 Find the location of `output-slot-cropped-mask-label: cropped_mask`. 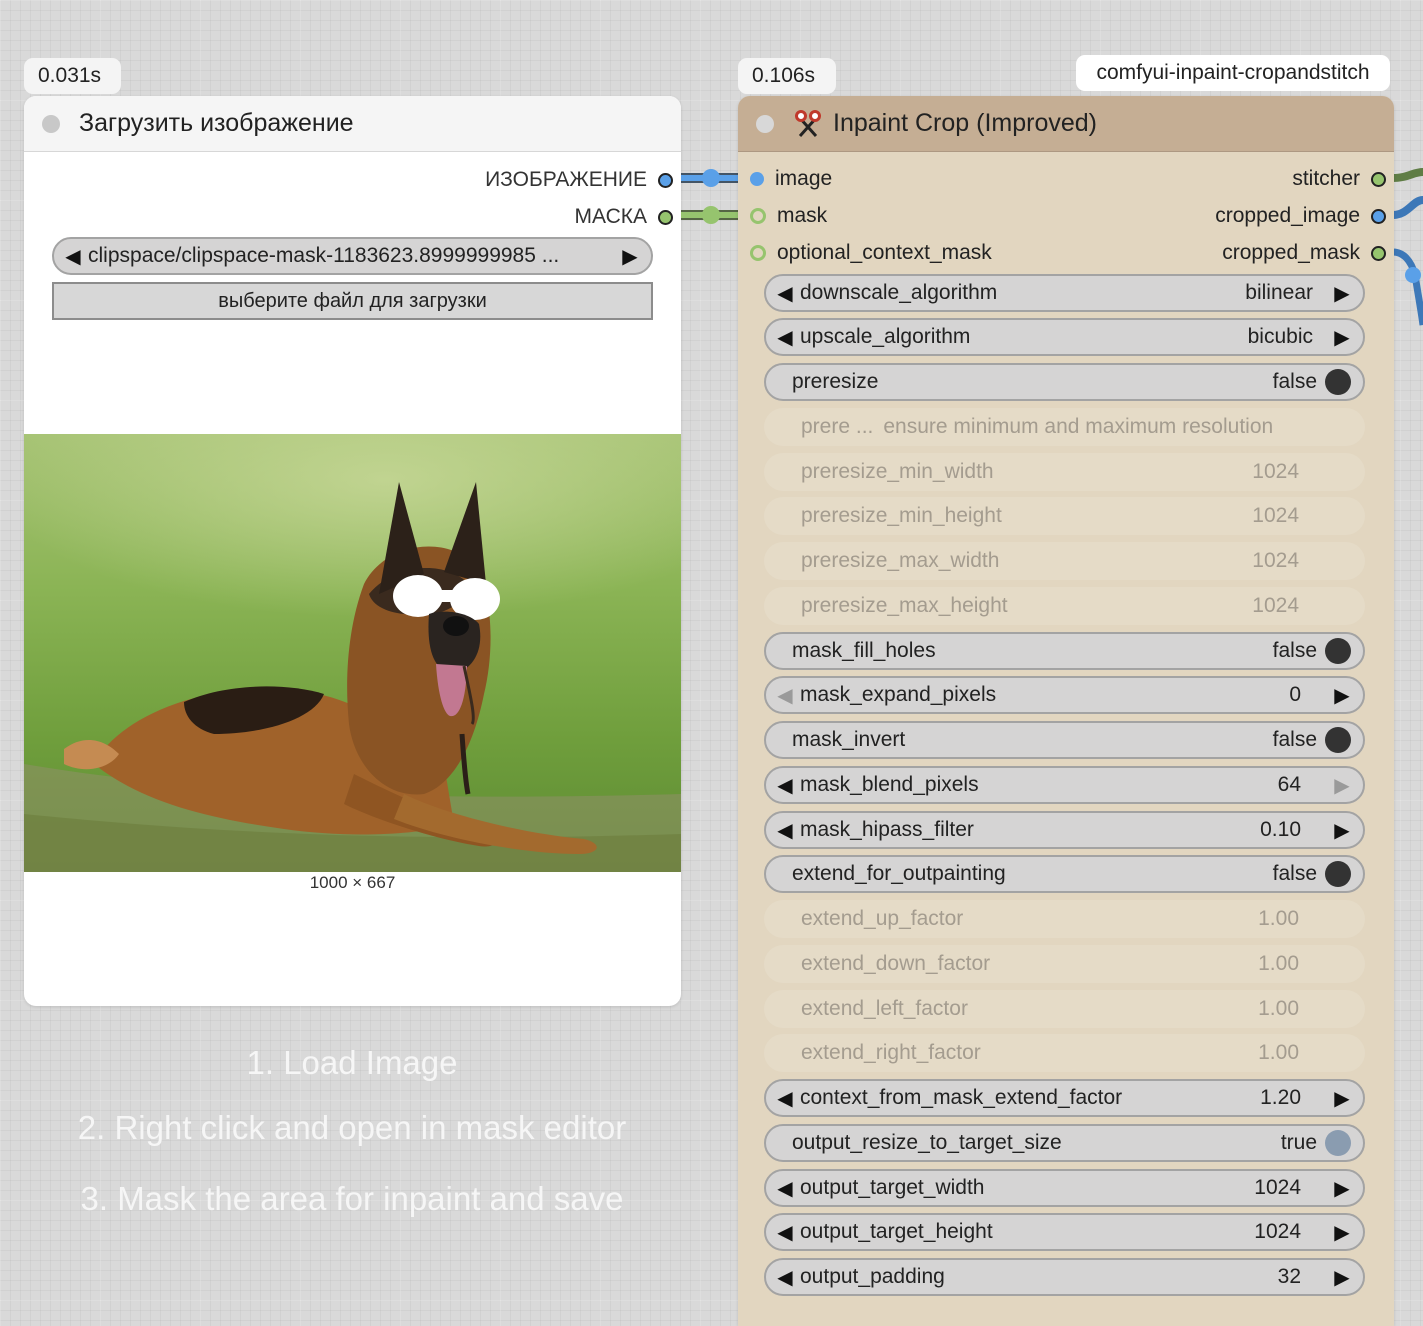

output-slot-cropped-mask-label: cropped_mask is located at coordinates (1291, 252).